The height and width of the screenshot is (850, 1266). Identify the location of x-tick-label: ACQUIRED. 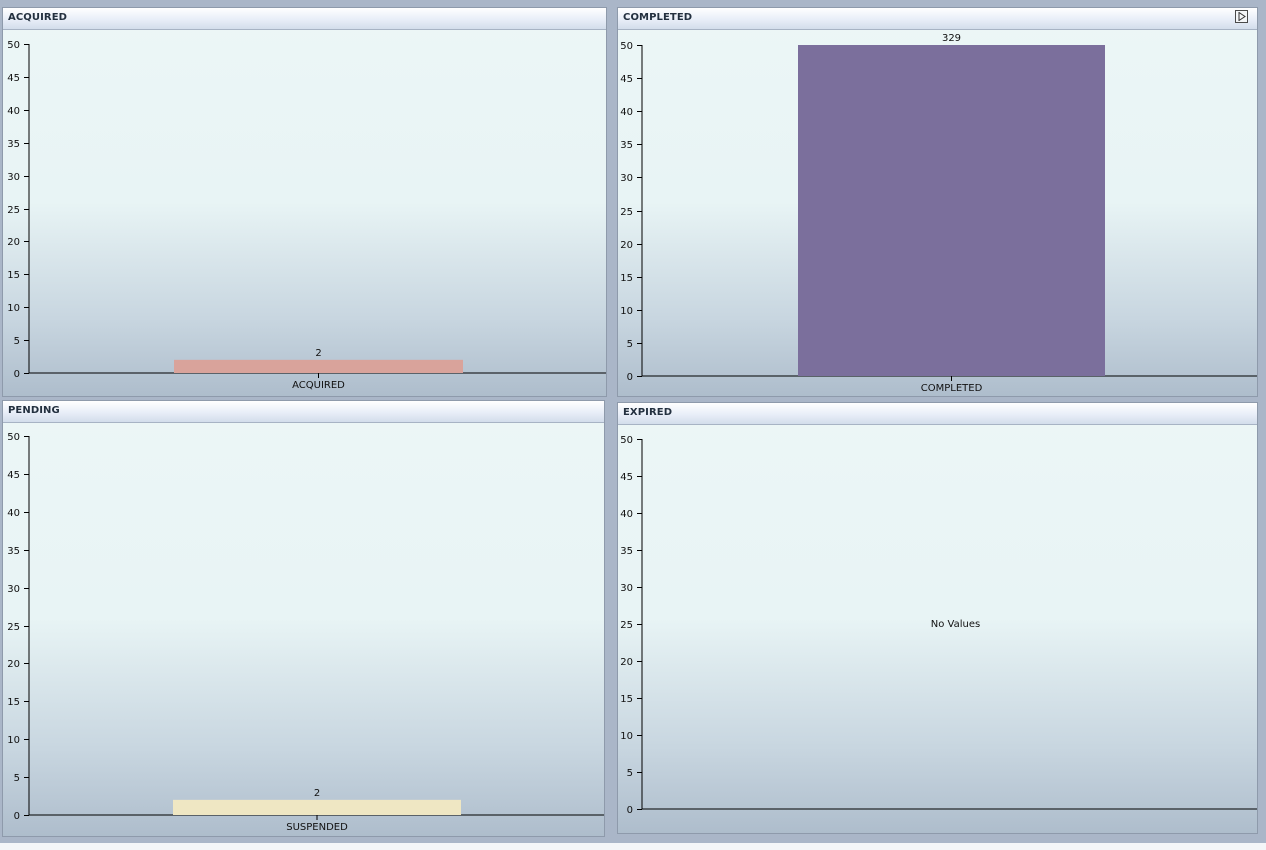
(318, 385).